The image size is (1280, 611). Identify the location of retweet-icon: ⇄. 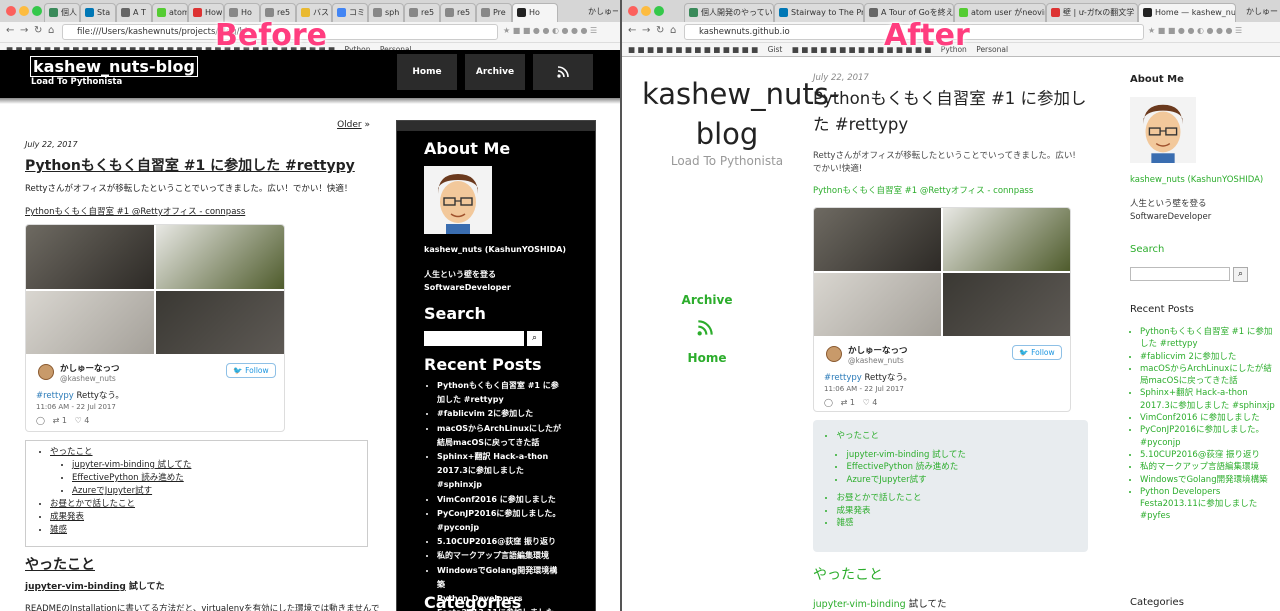
(56, 420).